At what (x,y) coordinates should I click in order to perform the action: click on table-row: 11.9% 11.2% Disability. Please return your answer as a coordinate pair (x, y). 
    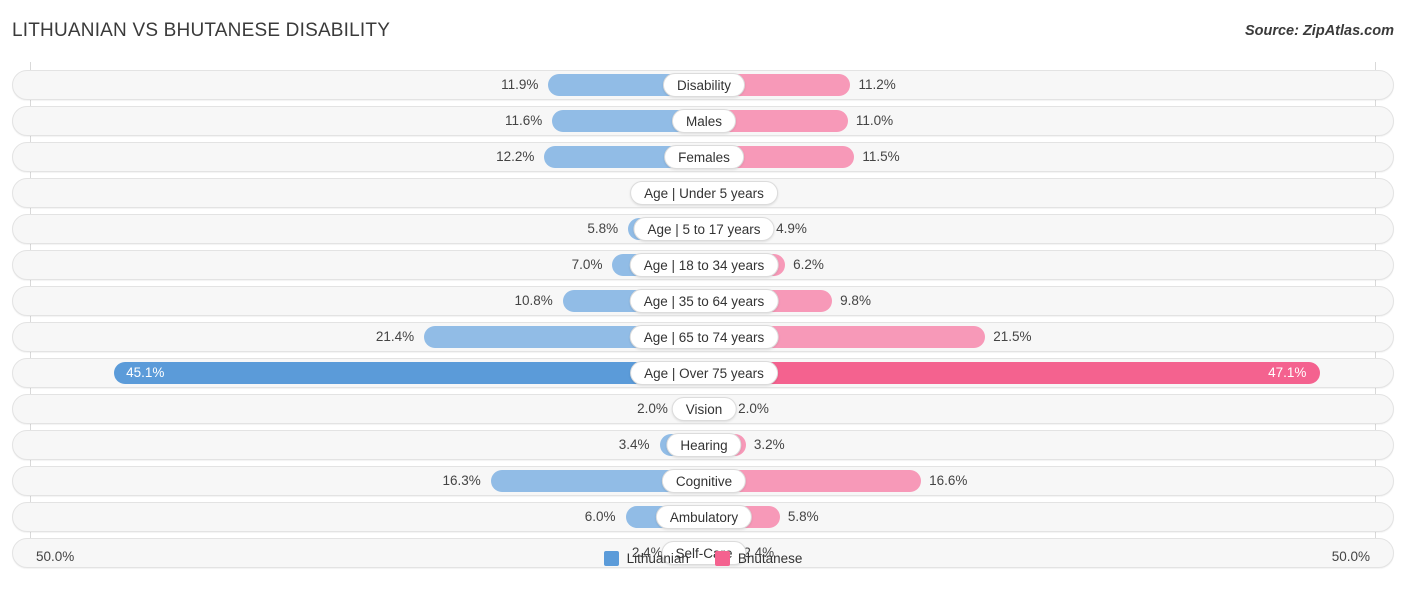
    Looking at the image, I should click on (703, 85).